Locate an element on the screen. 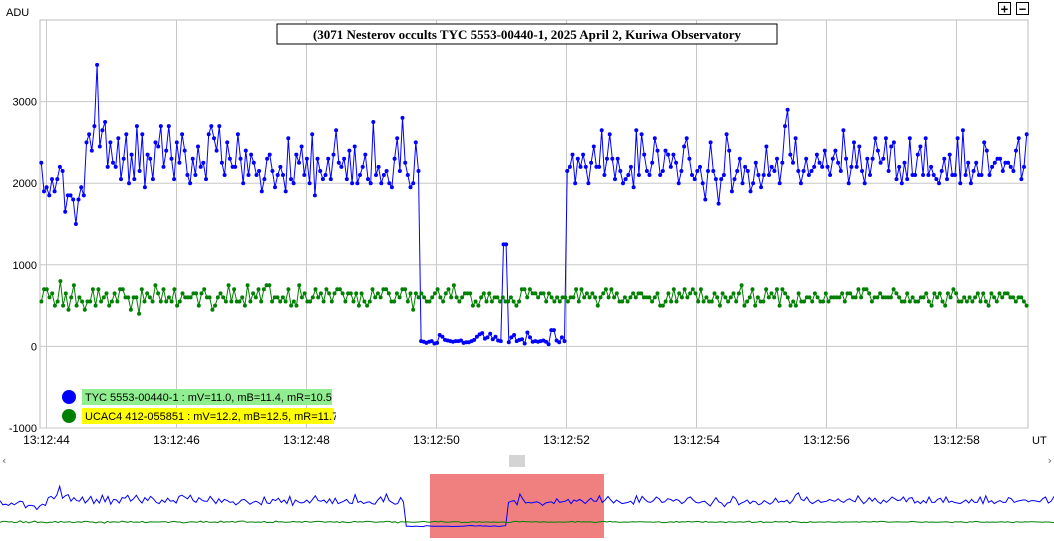 This screenshot has height=541, width=1054. y-axis-label: ADU is located at coordinates (17, 13).